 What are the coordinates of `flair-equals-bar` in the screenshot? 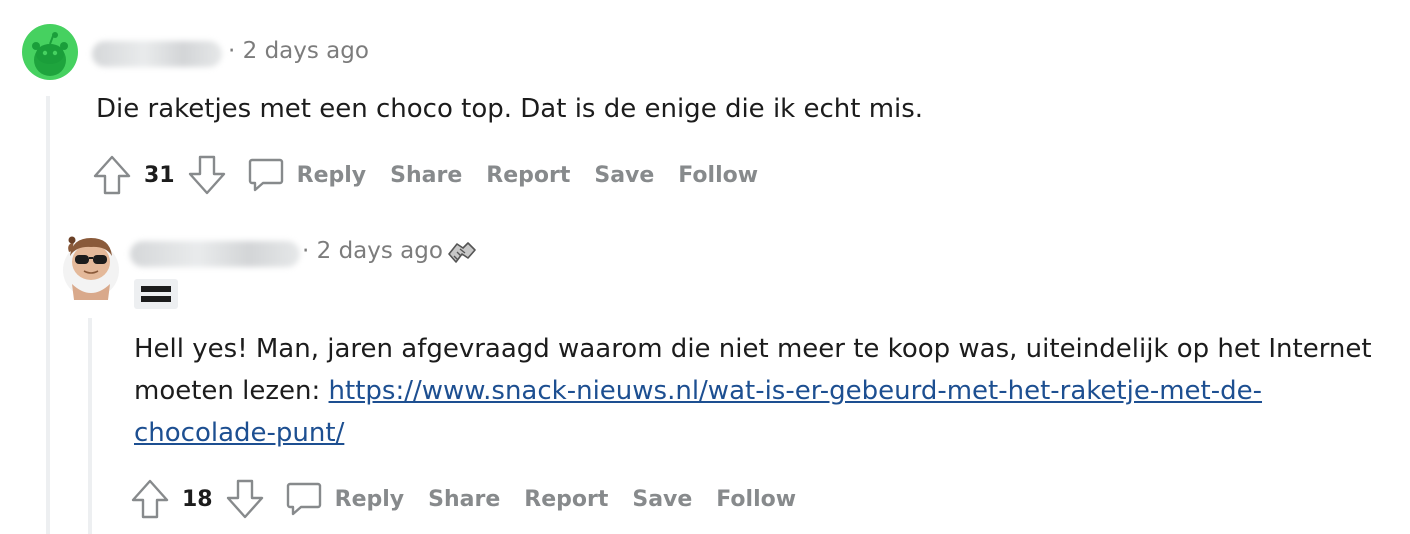 It's located at (156, 299).